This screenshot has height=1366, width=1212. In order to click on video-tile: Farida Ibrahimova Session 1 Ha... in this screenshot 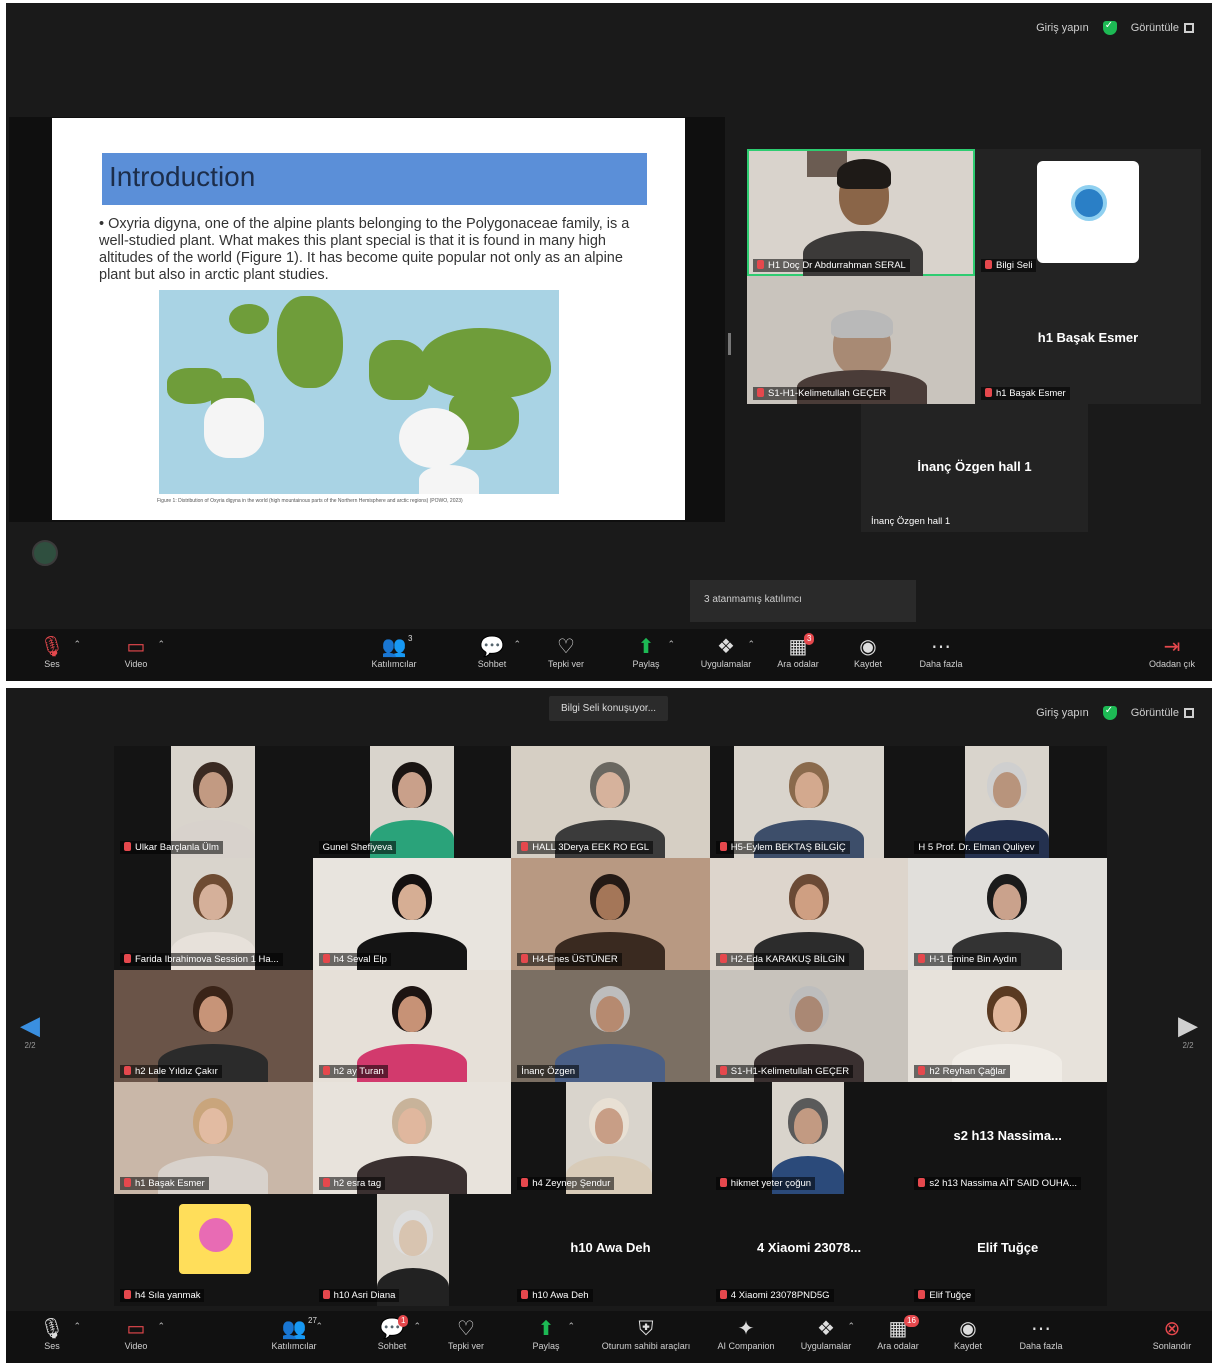, I will do `click(213, 914)`.